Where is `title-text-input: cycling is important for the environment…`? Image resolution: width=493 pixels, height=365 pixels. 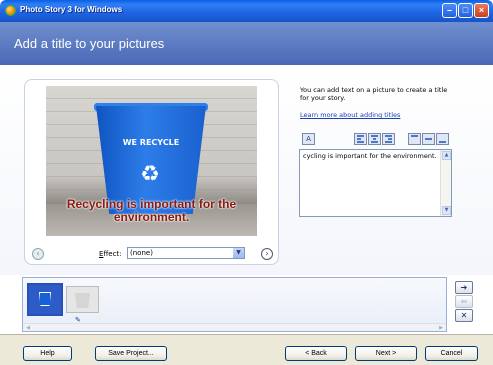 title-text-input: cycling is important for the environment… is located at coordinates (375, 183).